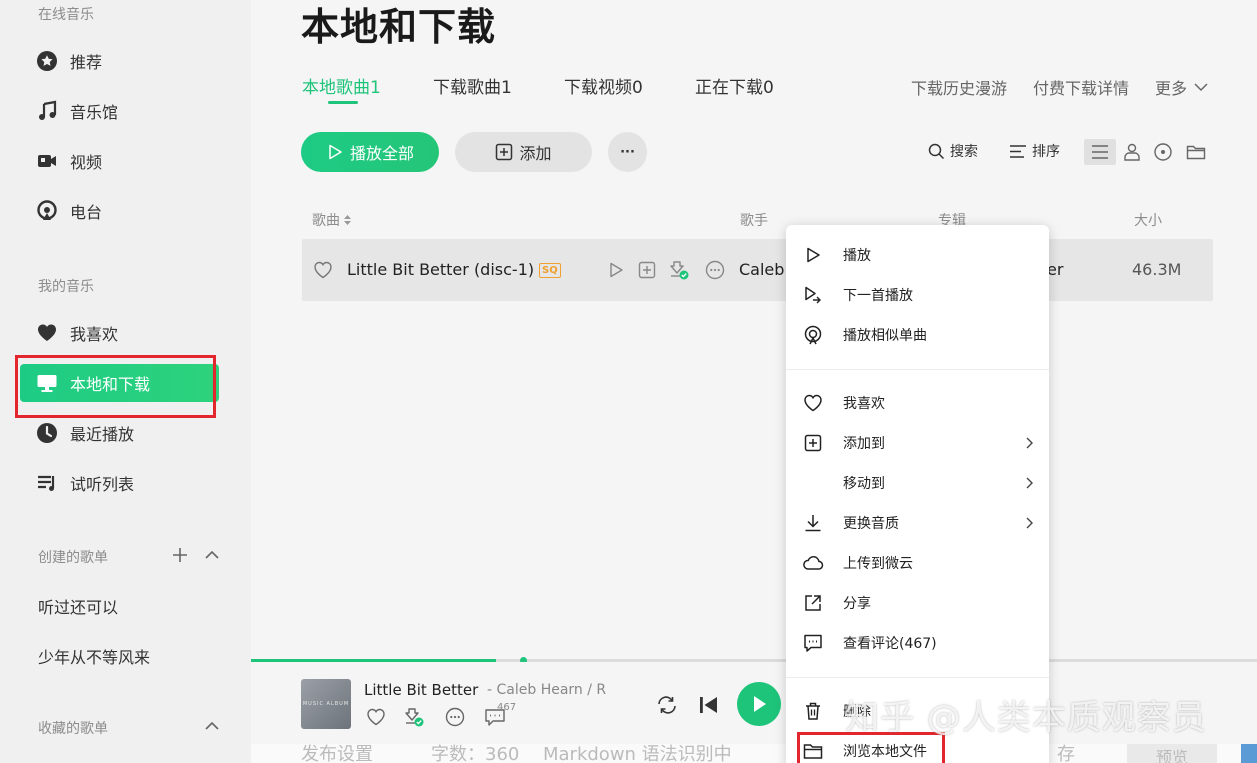  I want to click on more-dropdown: 更多, so click(1182, 87).